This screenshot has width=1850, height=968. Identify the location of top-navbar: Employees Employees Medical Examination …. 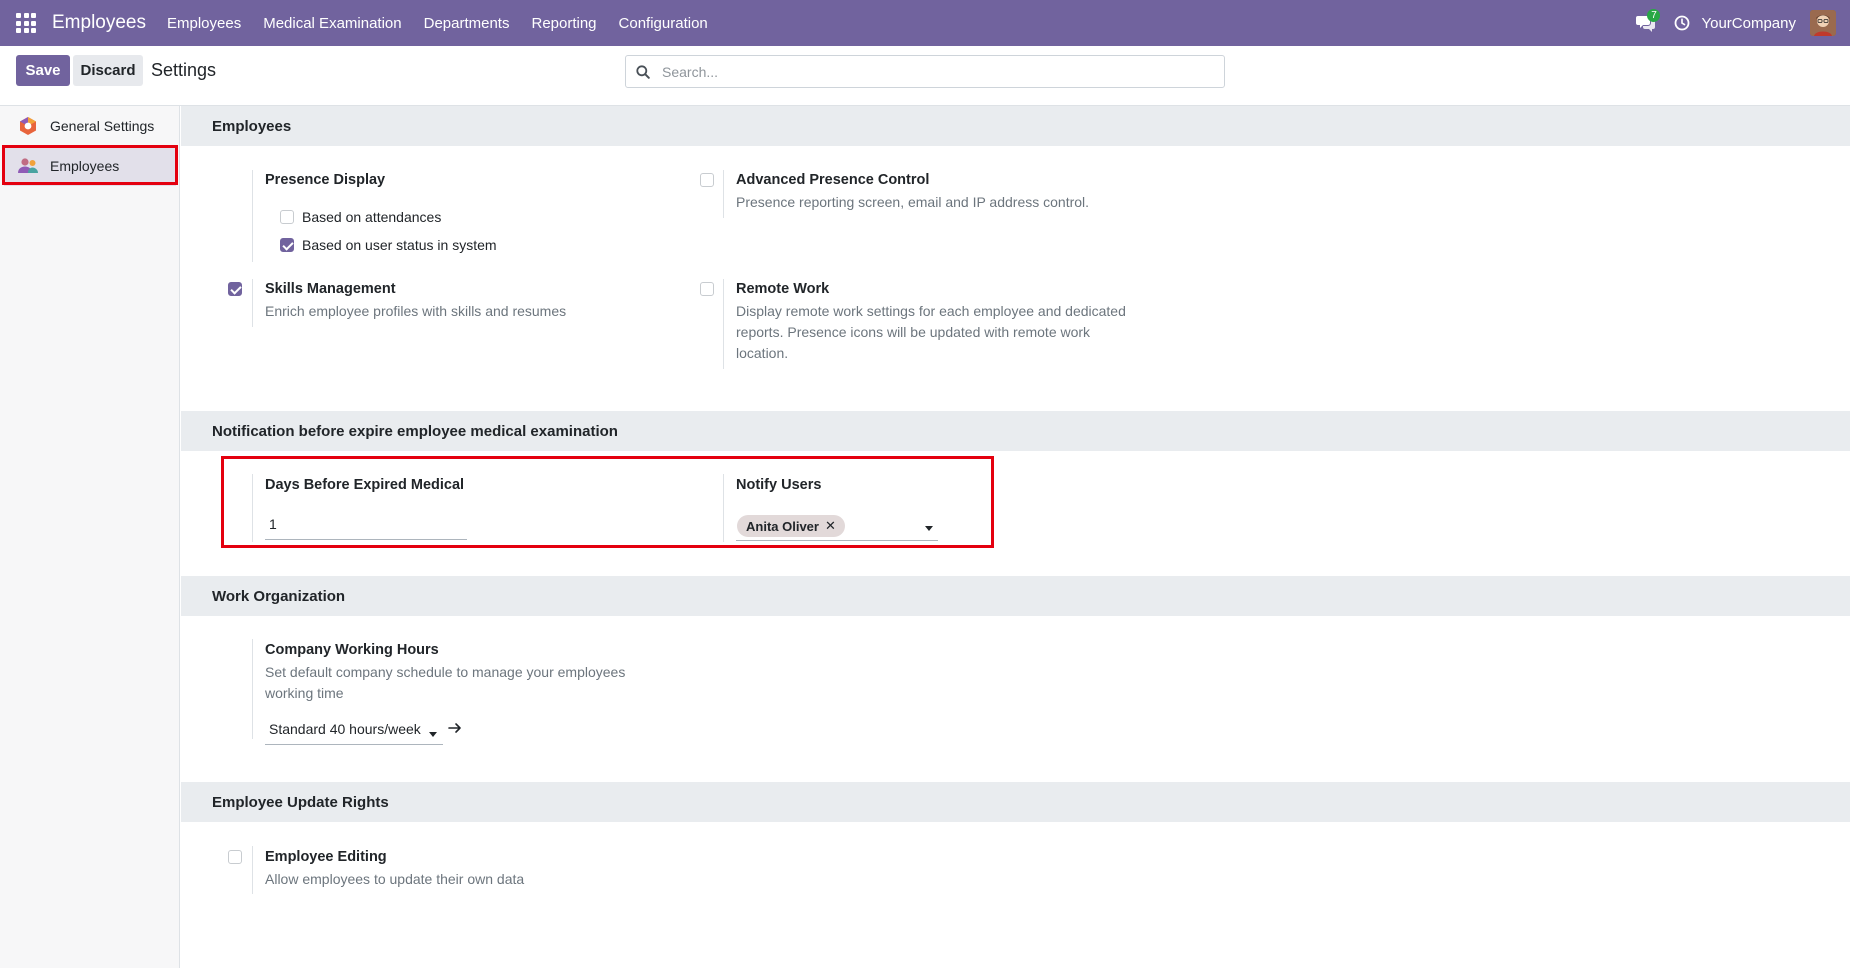
(925, 23).